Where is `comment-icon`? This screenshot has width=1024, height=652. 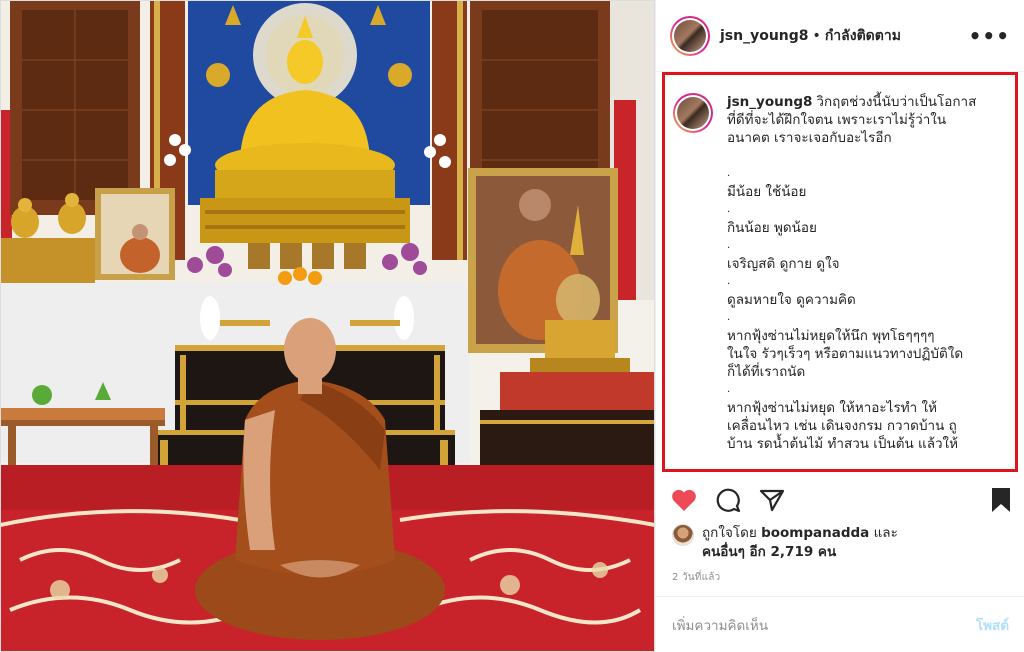
comment-icon is located at coordinates (728, 500).